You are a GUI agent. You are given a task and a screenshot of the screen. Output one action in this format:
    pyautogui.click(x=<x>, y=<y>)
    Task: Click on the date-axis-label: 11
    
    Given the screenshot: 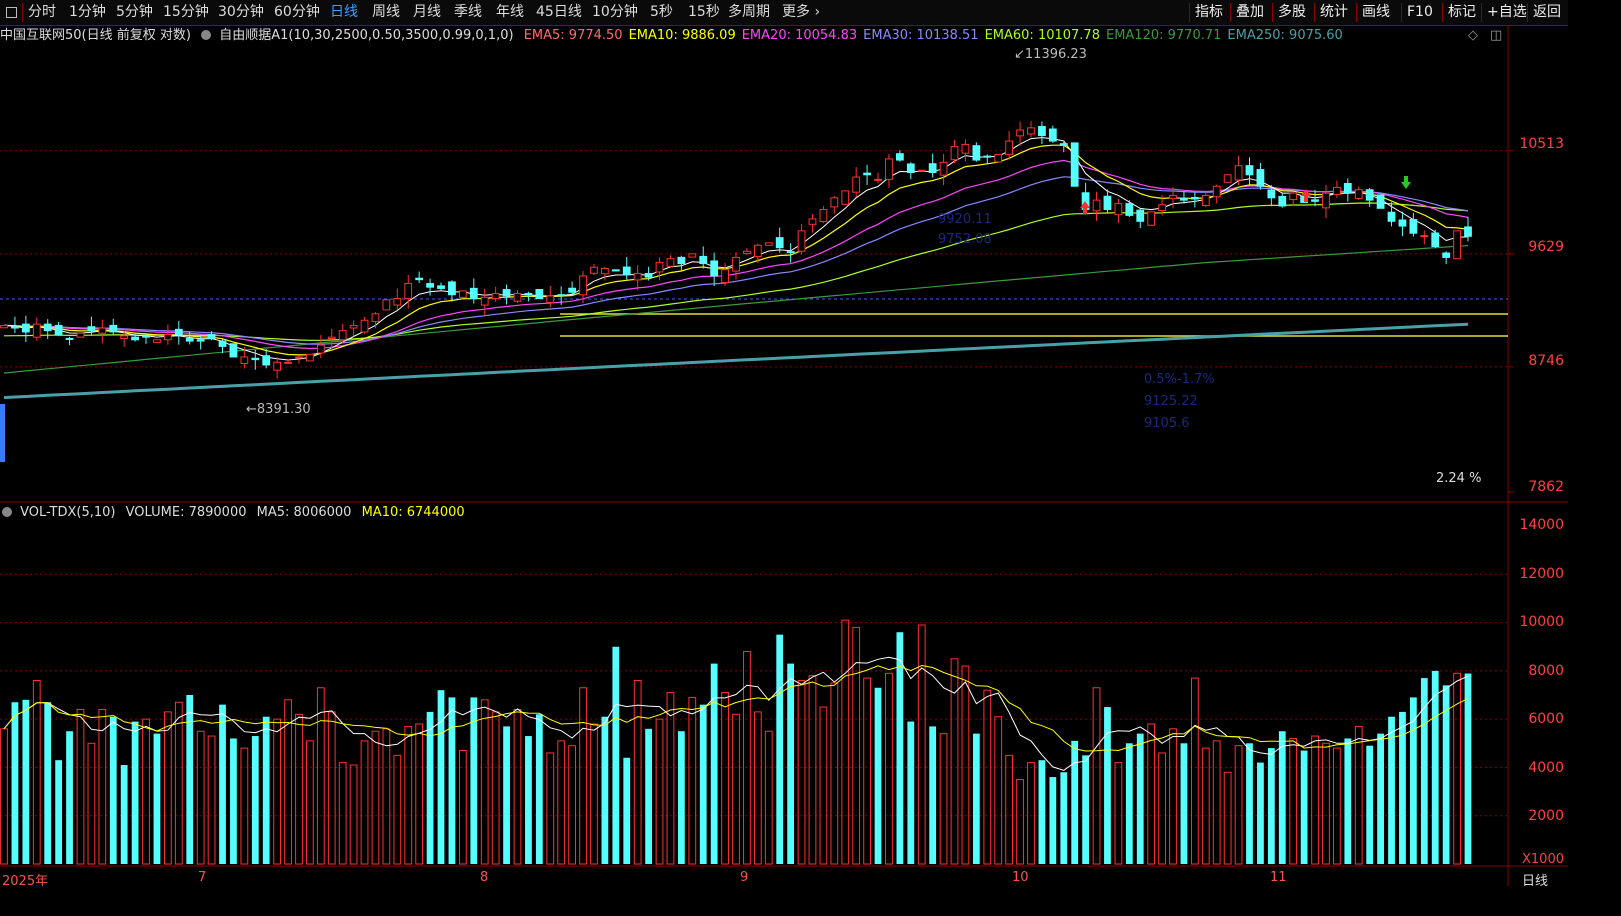 What is the action you would take?
    pyautogui.click(x=1278, y=877)
    